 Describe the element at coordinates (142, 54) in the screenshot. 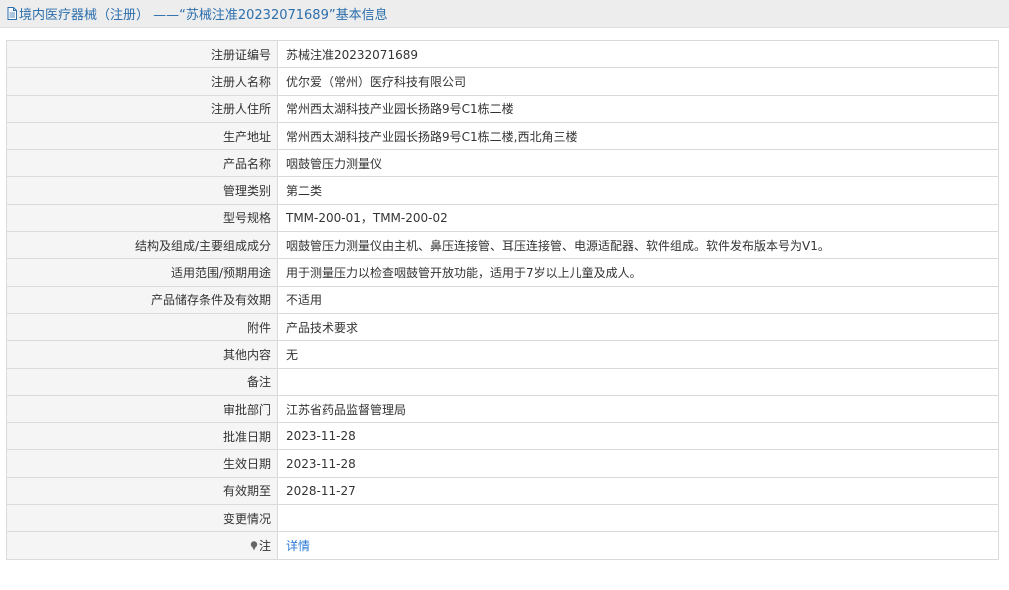

I see `row-label: 注册证编号` at that location.